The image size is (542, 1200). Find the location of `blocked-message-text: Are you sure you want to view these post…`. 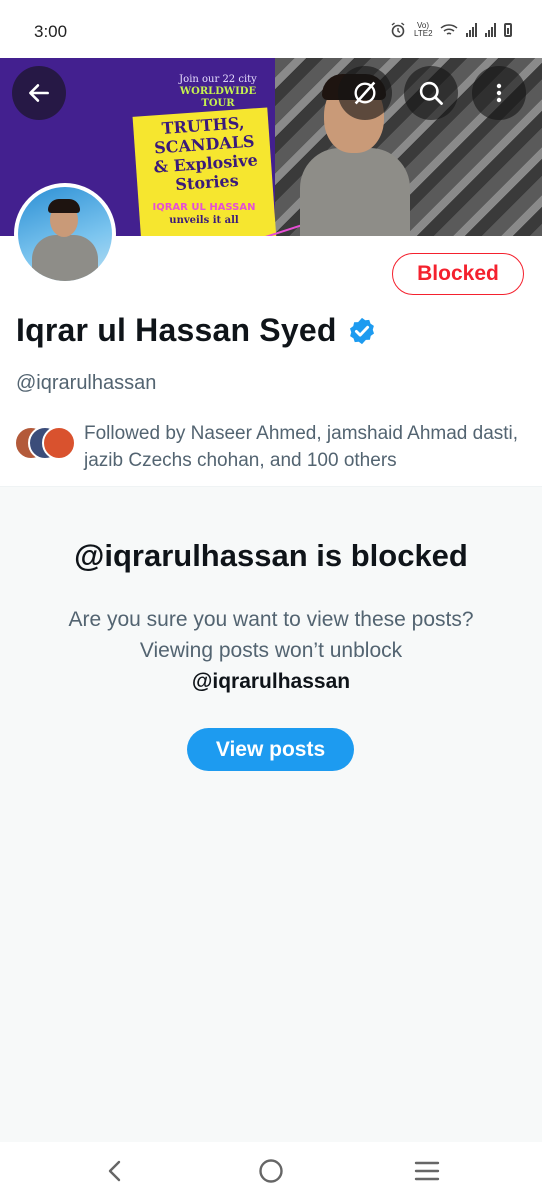

blocked-message-text: Are you sure you want to view these post… is located at coordinates (271, 635).